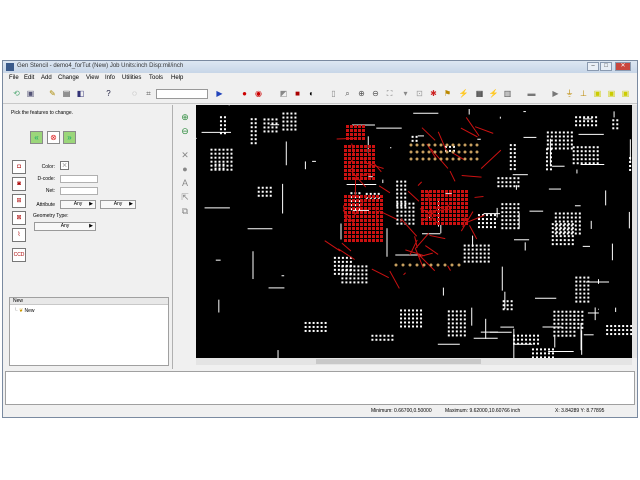  Describe the element at coordinates (30, 93) in the screenshot. I see `save-icon: ▣` at that location.